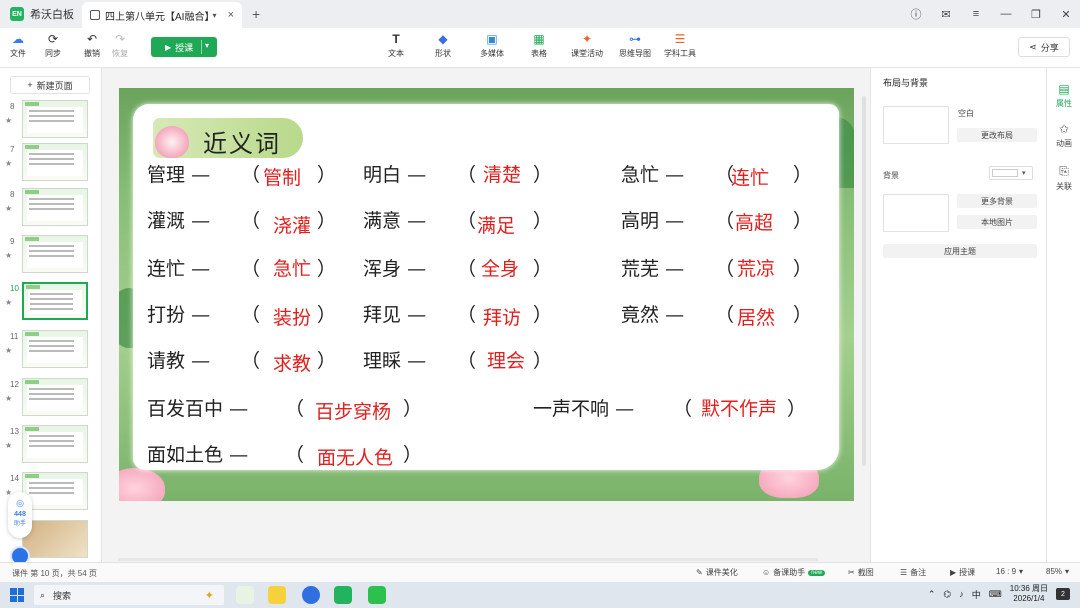 Image resolution: width=1080 pixels, height=608 pixels. Describe the element at coordinates (1029, 594) in the screenshot. I see `clock: 10:36 周日 2026/1/4` at that location.